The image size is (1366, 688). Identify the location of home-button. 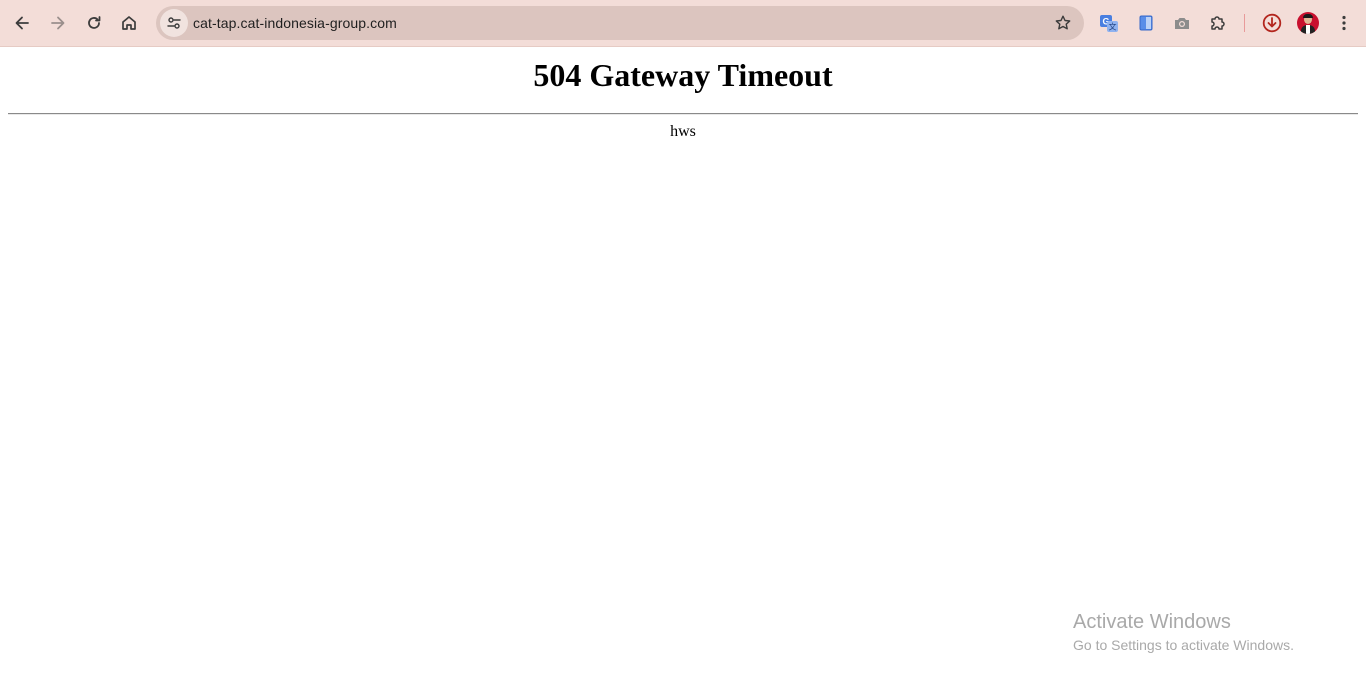
(129, 23).